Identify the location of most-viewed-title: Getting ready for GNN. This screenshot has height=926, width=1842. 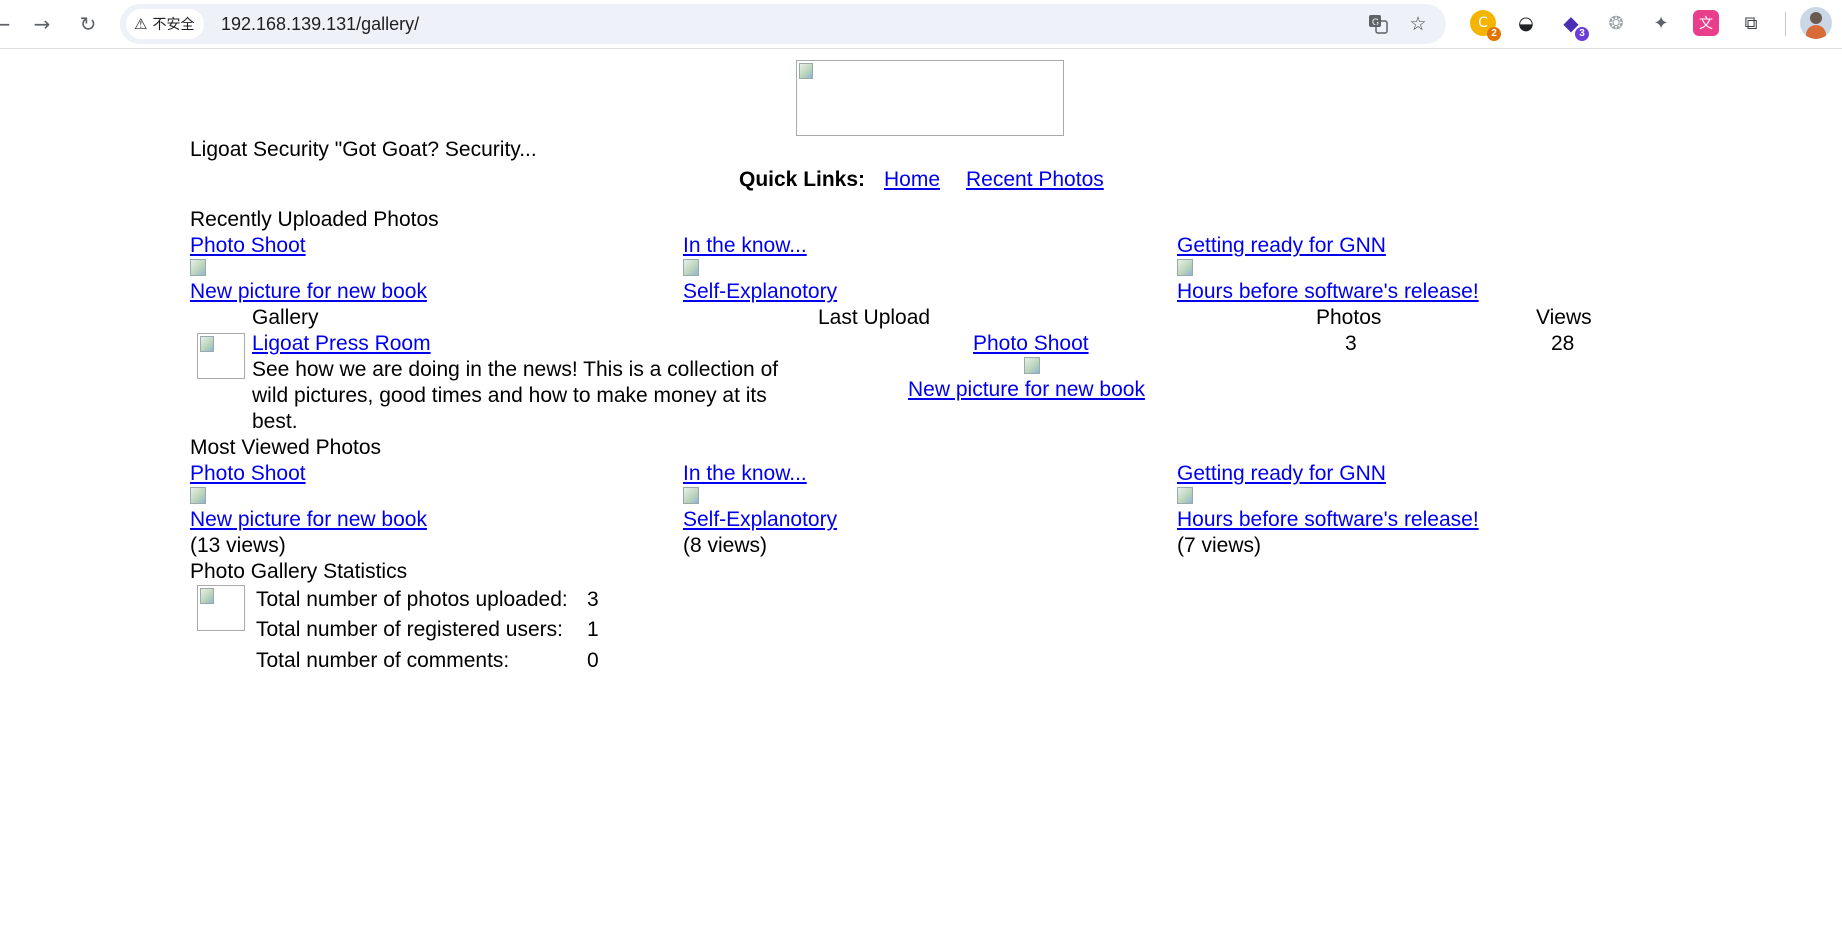
(1281, 474).